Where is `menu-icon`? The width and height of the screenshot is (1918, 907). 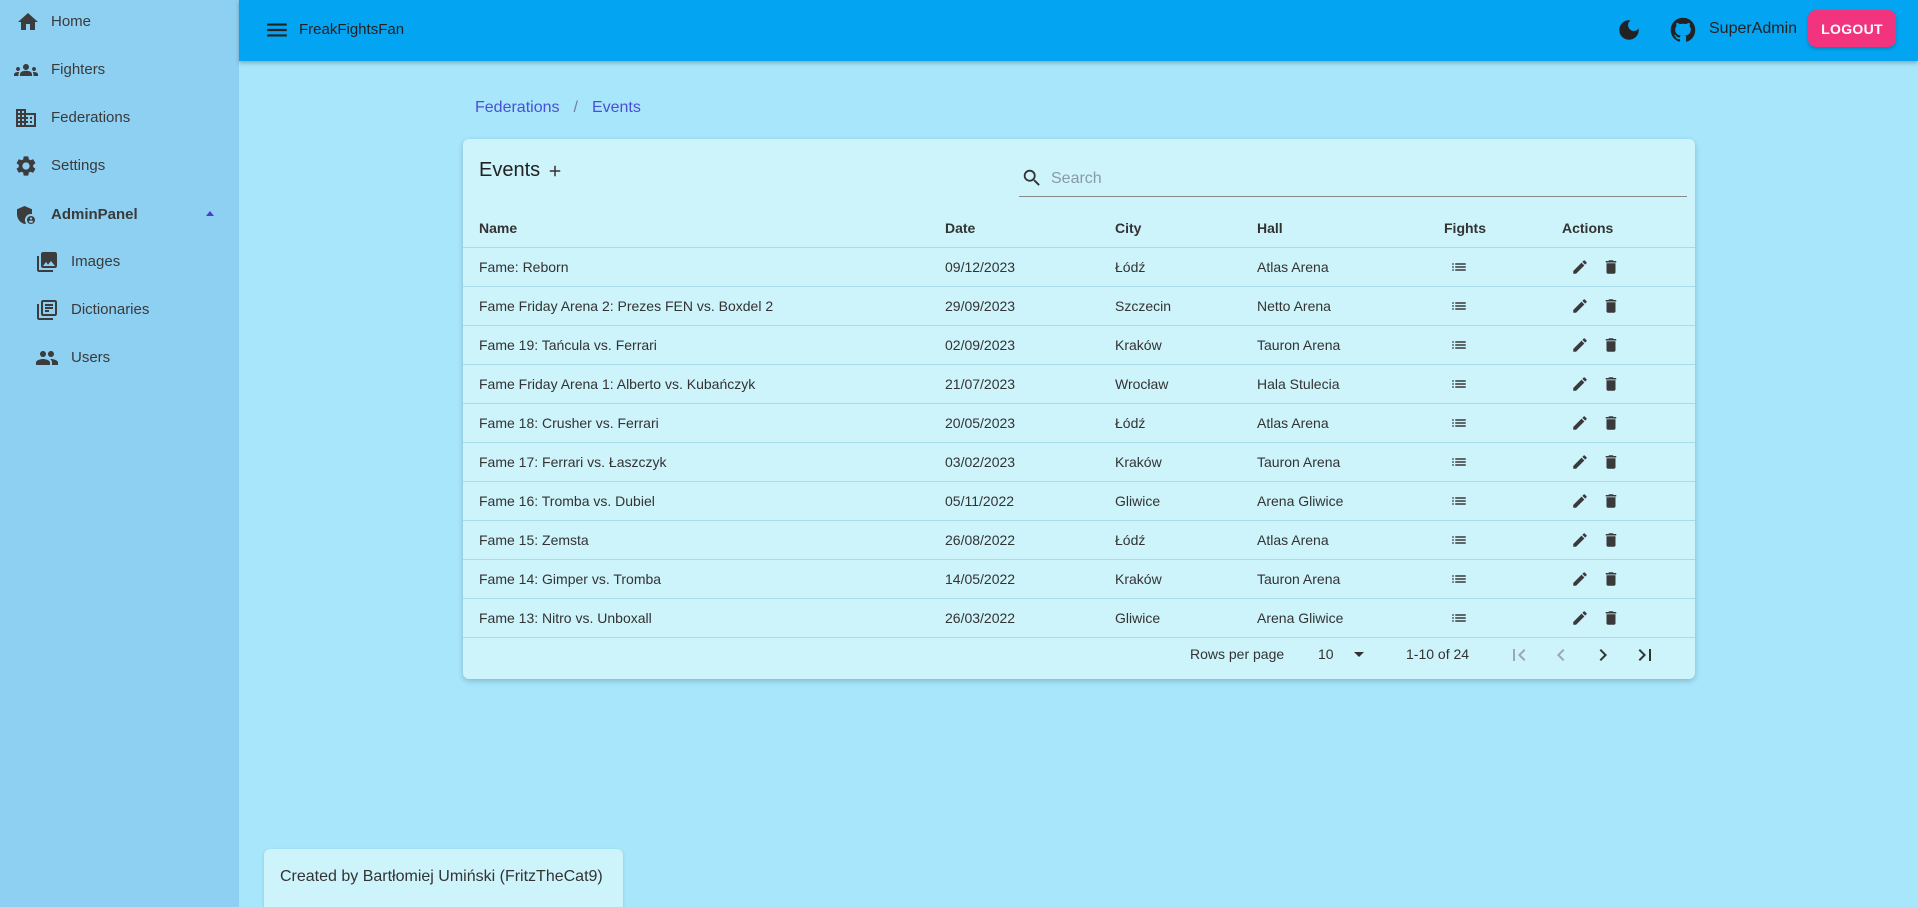
menu-icon is located at coordinates (277, 30).